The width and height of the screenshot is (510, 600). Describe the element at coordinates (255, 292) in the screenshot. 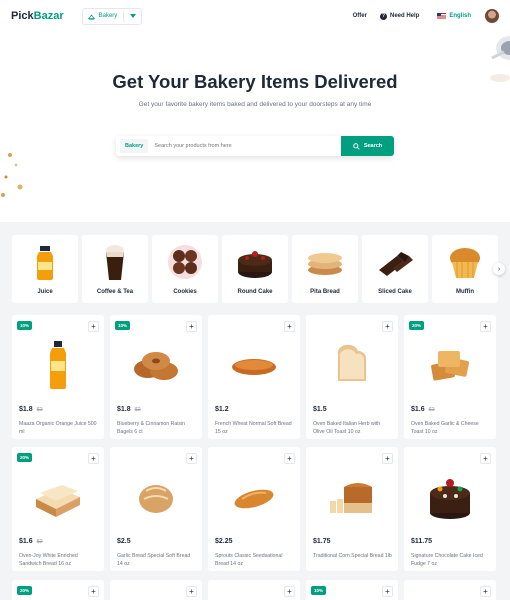

I see `category-label: Round Cake` at that location.